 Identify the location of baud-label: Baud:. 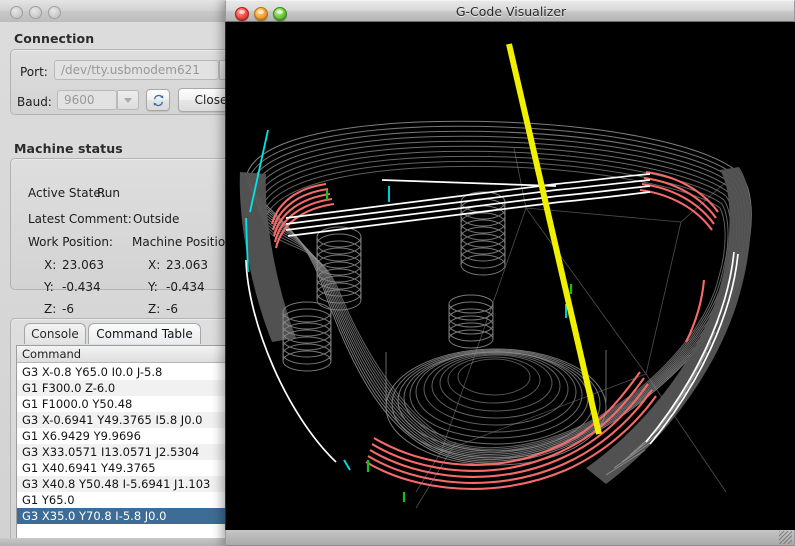
(34, 102).